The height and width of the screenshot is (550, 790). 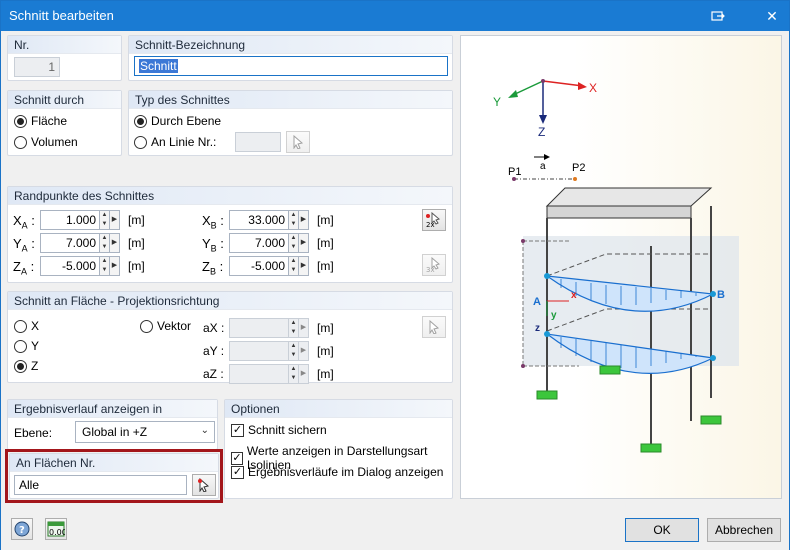 I want to click on ax-unit: [m], so click(x=325, y=328).